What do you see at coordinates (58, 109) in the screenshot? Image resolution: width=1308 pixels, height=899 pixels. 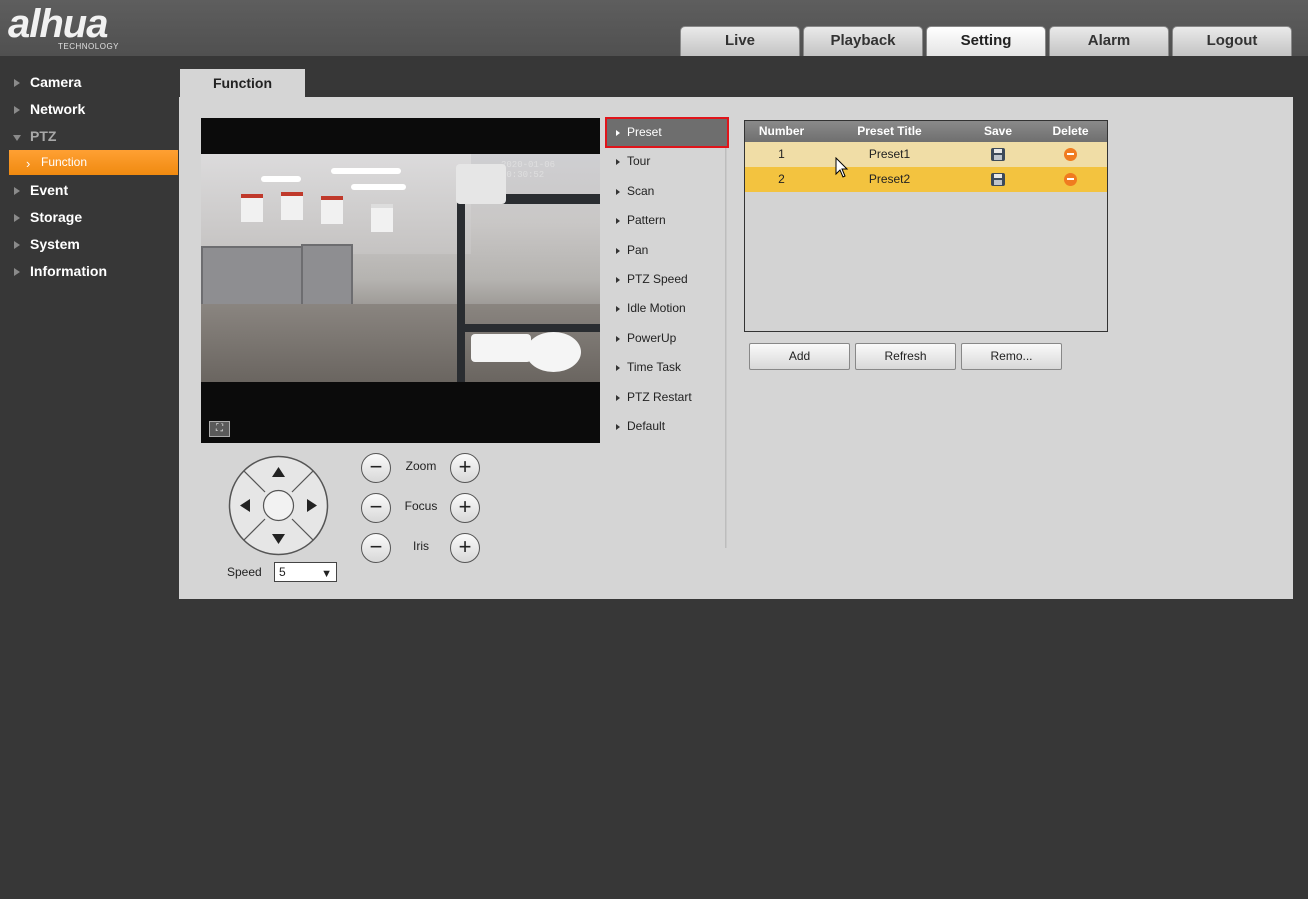 I see `sidebar-item-label: Network` at bounding box center [58, 109].